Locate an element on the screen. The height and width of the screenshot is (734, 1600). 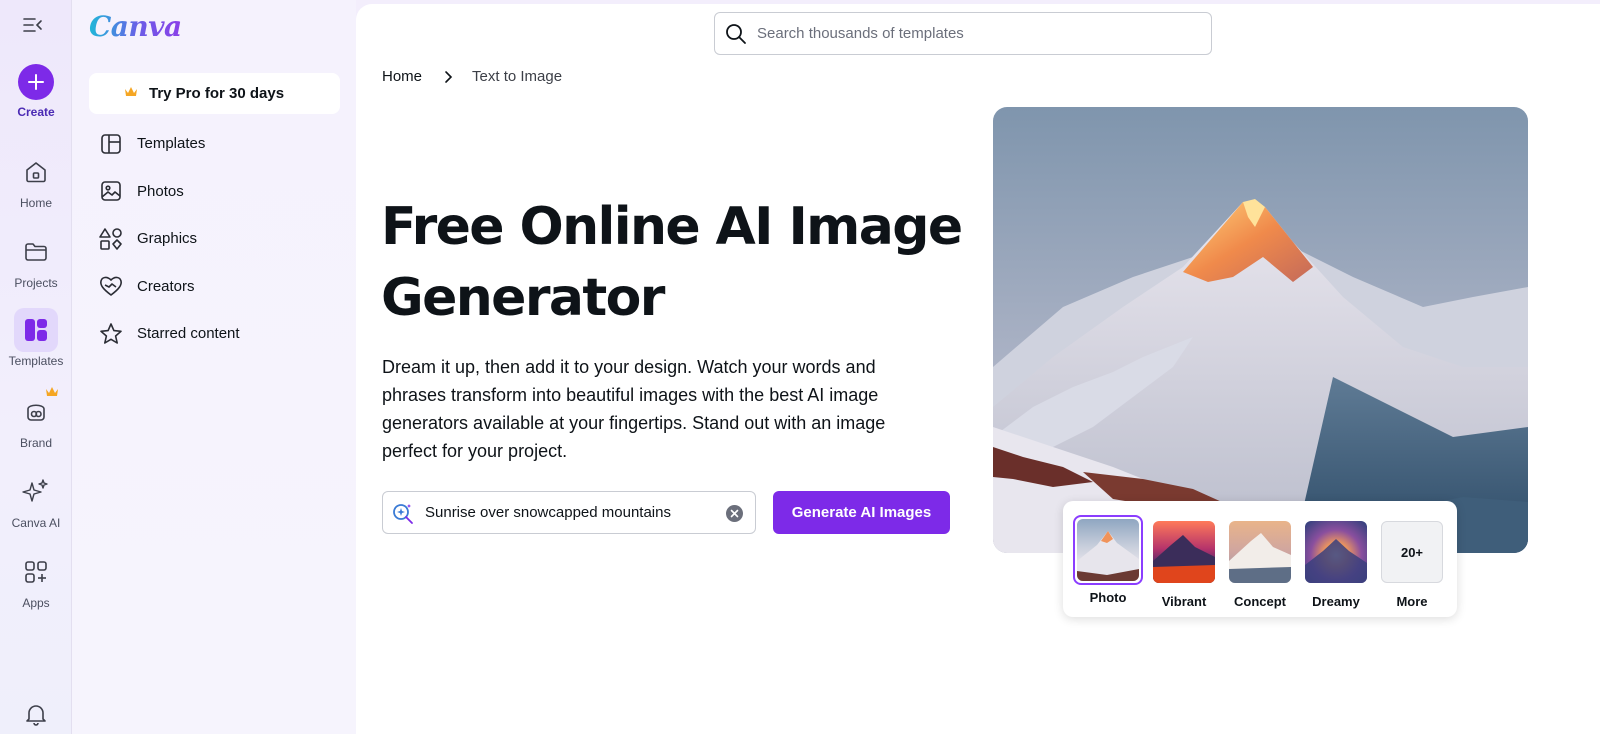
photo-icon is located at coordinates (111, 191).